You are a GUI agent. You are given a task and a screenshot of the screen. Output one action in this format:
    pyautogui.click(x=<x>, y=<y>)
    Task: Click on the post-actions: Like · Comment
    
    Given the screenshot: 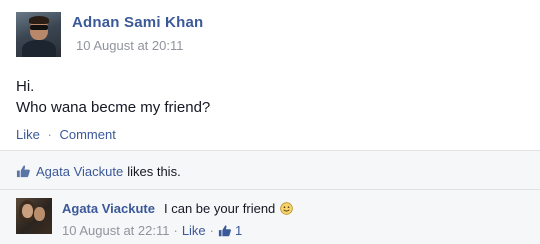 What is the action you would take?
    pyautogui.click(x=66, y=134)
    